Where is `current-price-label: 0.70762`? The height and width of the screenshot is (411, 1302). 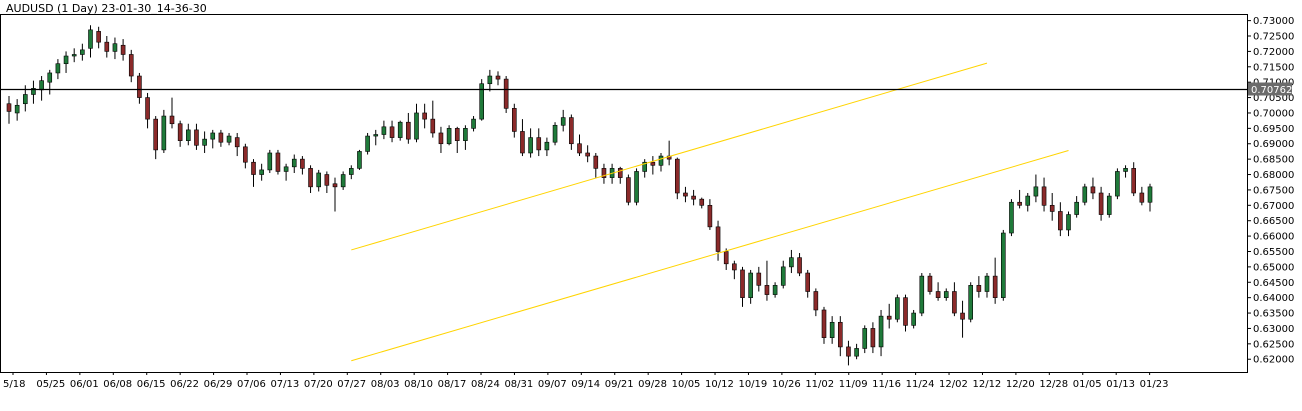
current-price-label: 0.70762 is located at coordinates (1271, 90).